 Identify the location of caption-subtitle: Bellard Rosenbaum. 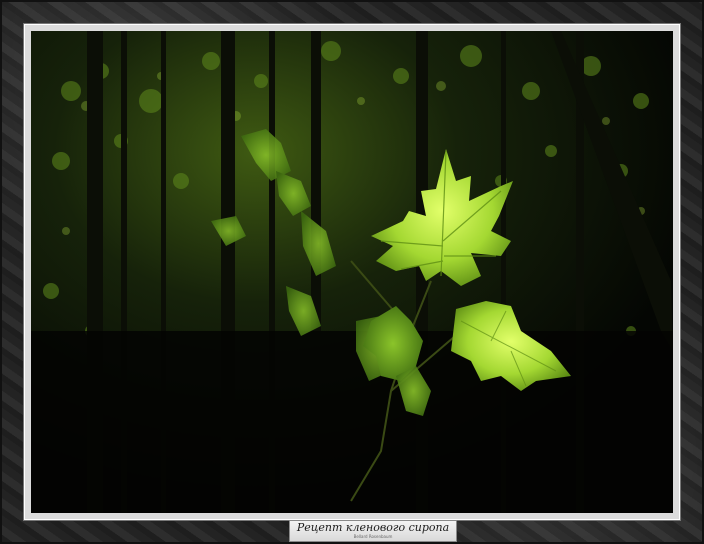
(373, 536).